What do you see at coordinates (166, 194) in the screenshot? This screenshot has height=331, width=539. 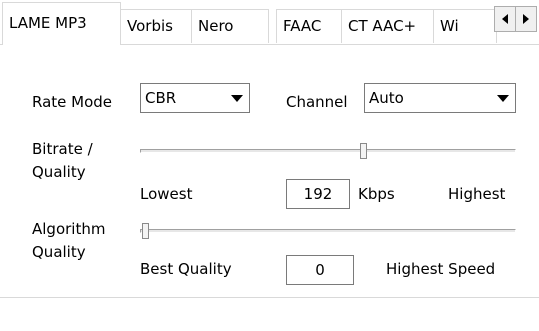 I see `bitrate-lowest-label: Lowest` at bounding box center [166, 194].